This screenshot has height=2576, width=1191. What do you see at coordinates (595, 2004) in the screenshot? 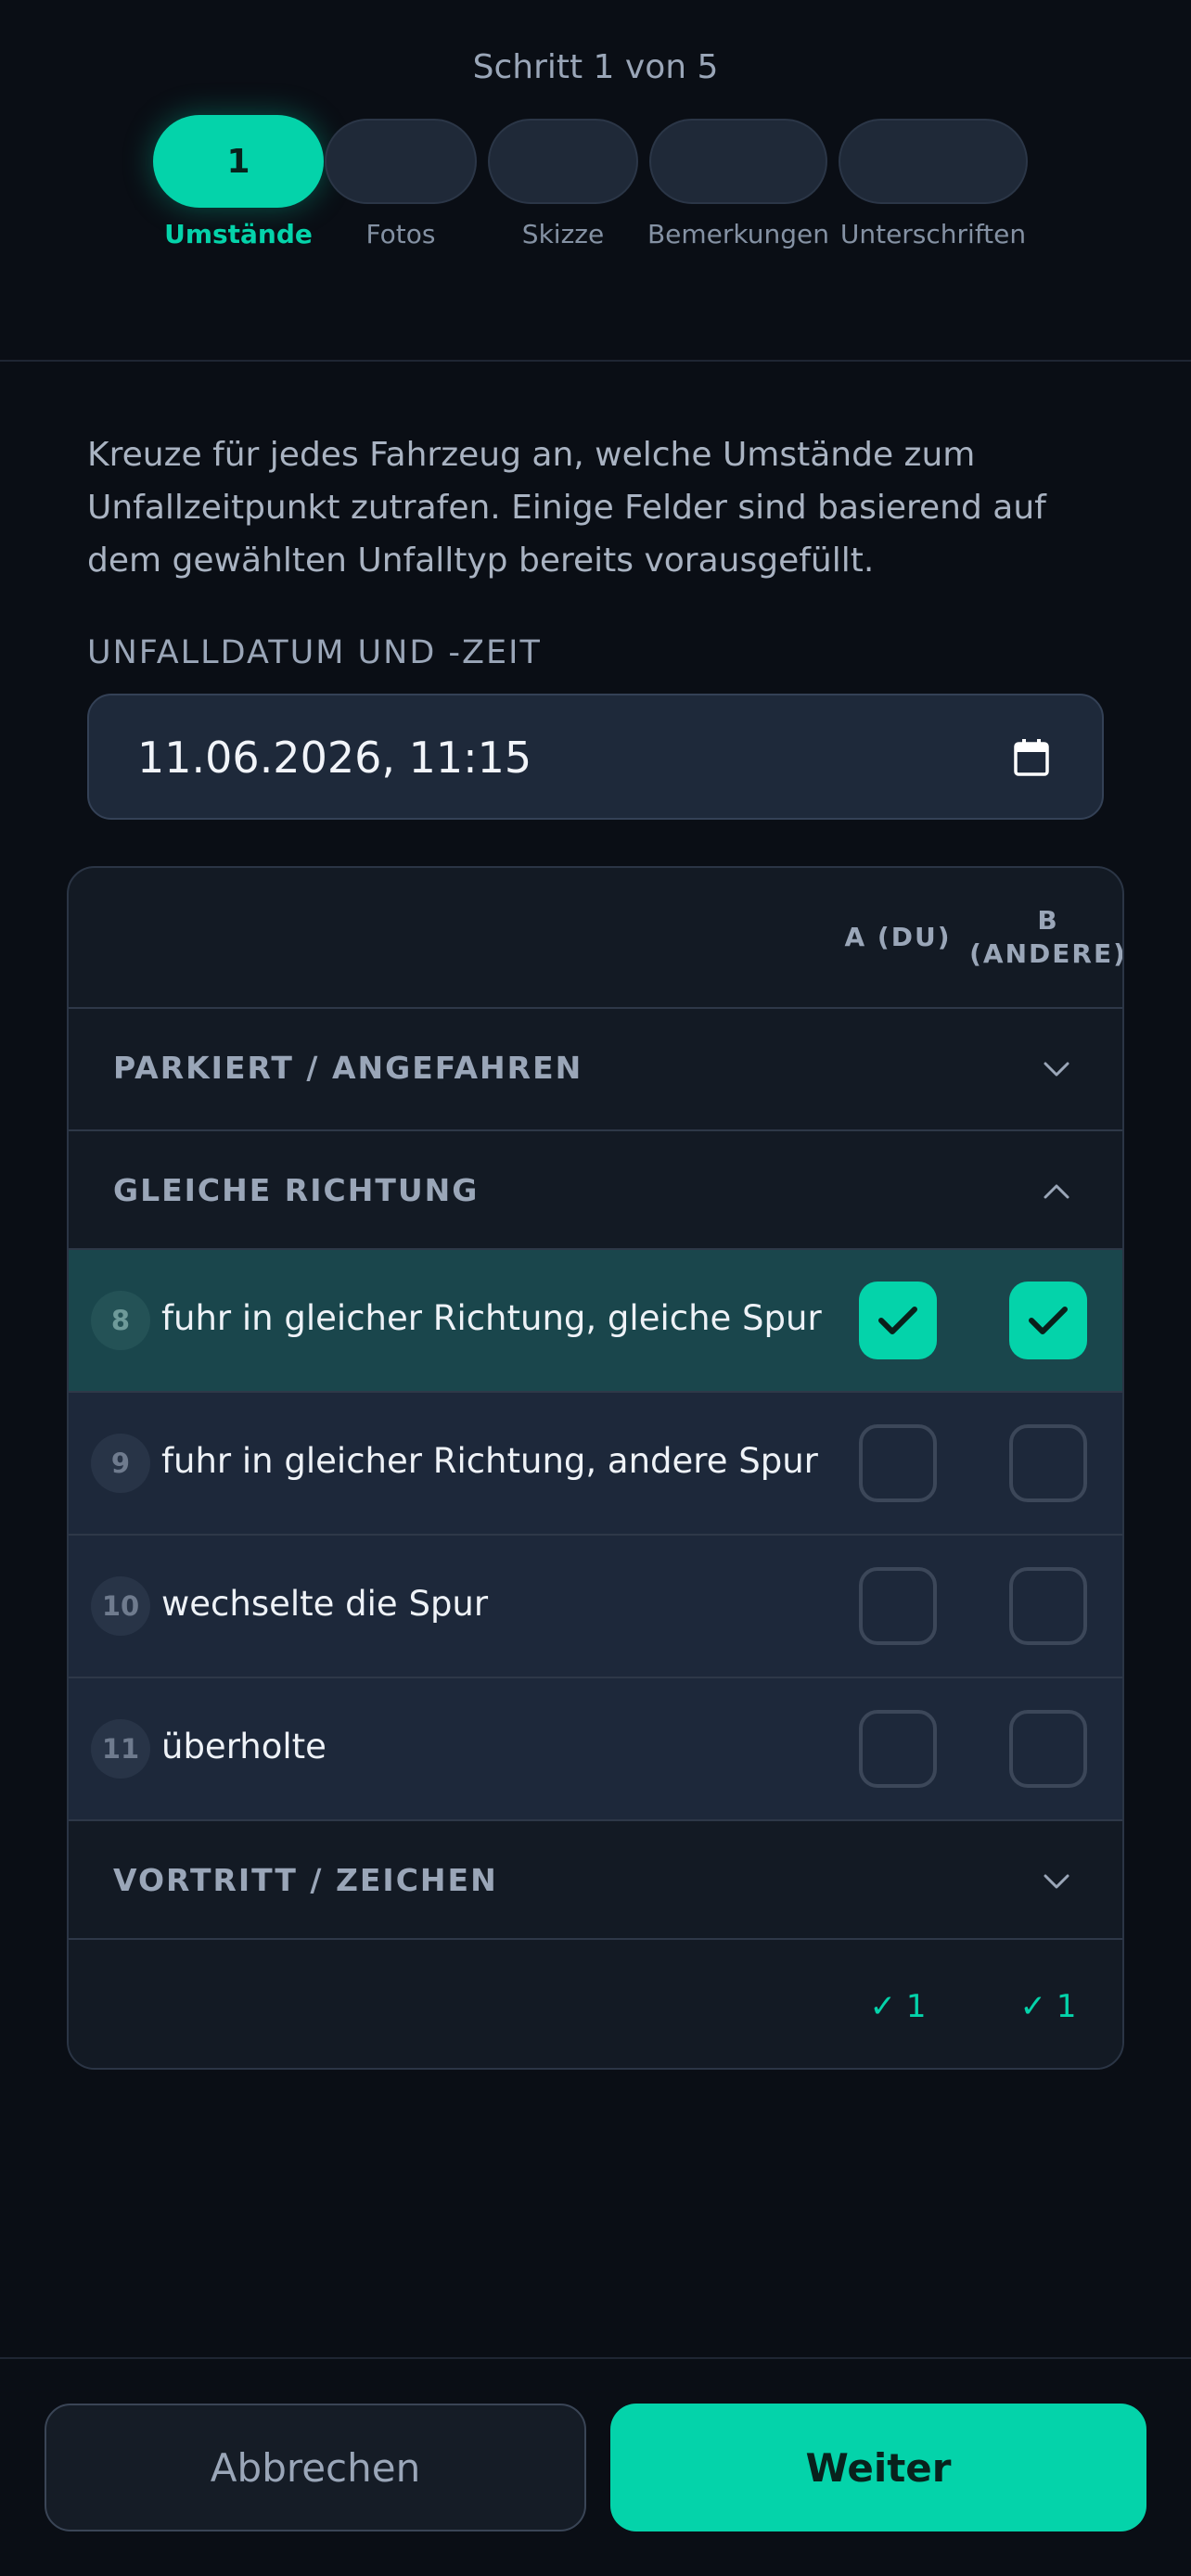
I see `totals-row: ✓ 1 ✓ 1` at bounding box center [595, 2004].